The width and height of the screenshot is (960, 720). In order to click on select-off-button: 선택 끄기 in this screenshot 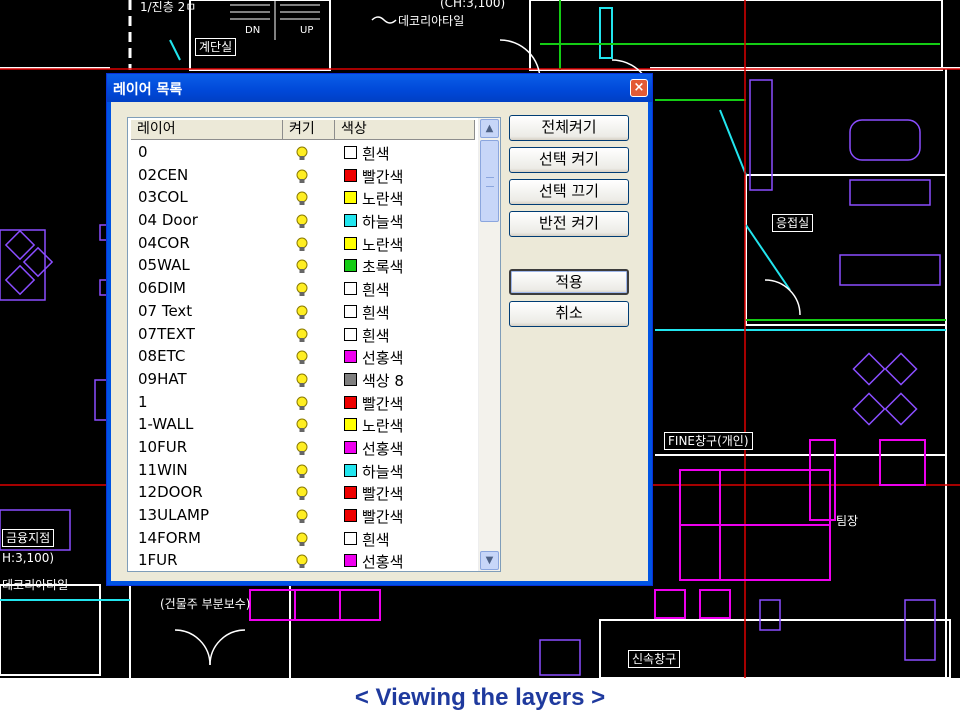, I will do `click(569, 192)`.